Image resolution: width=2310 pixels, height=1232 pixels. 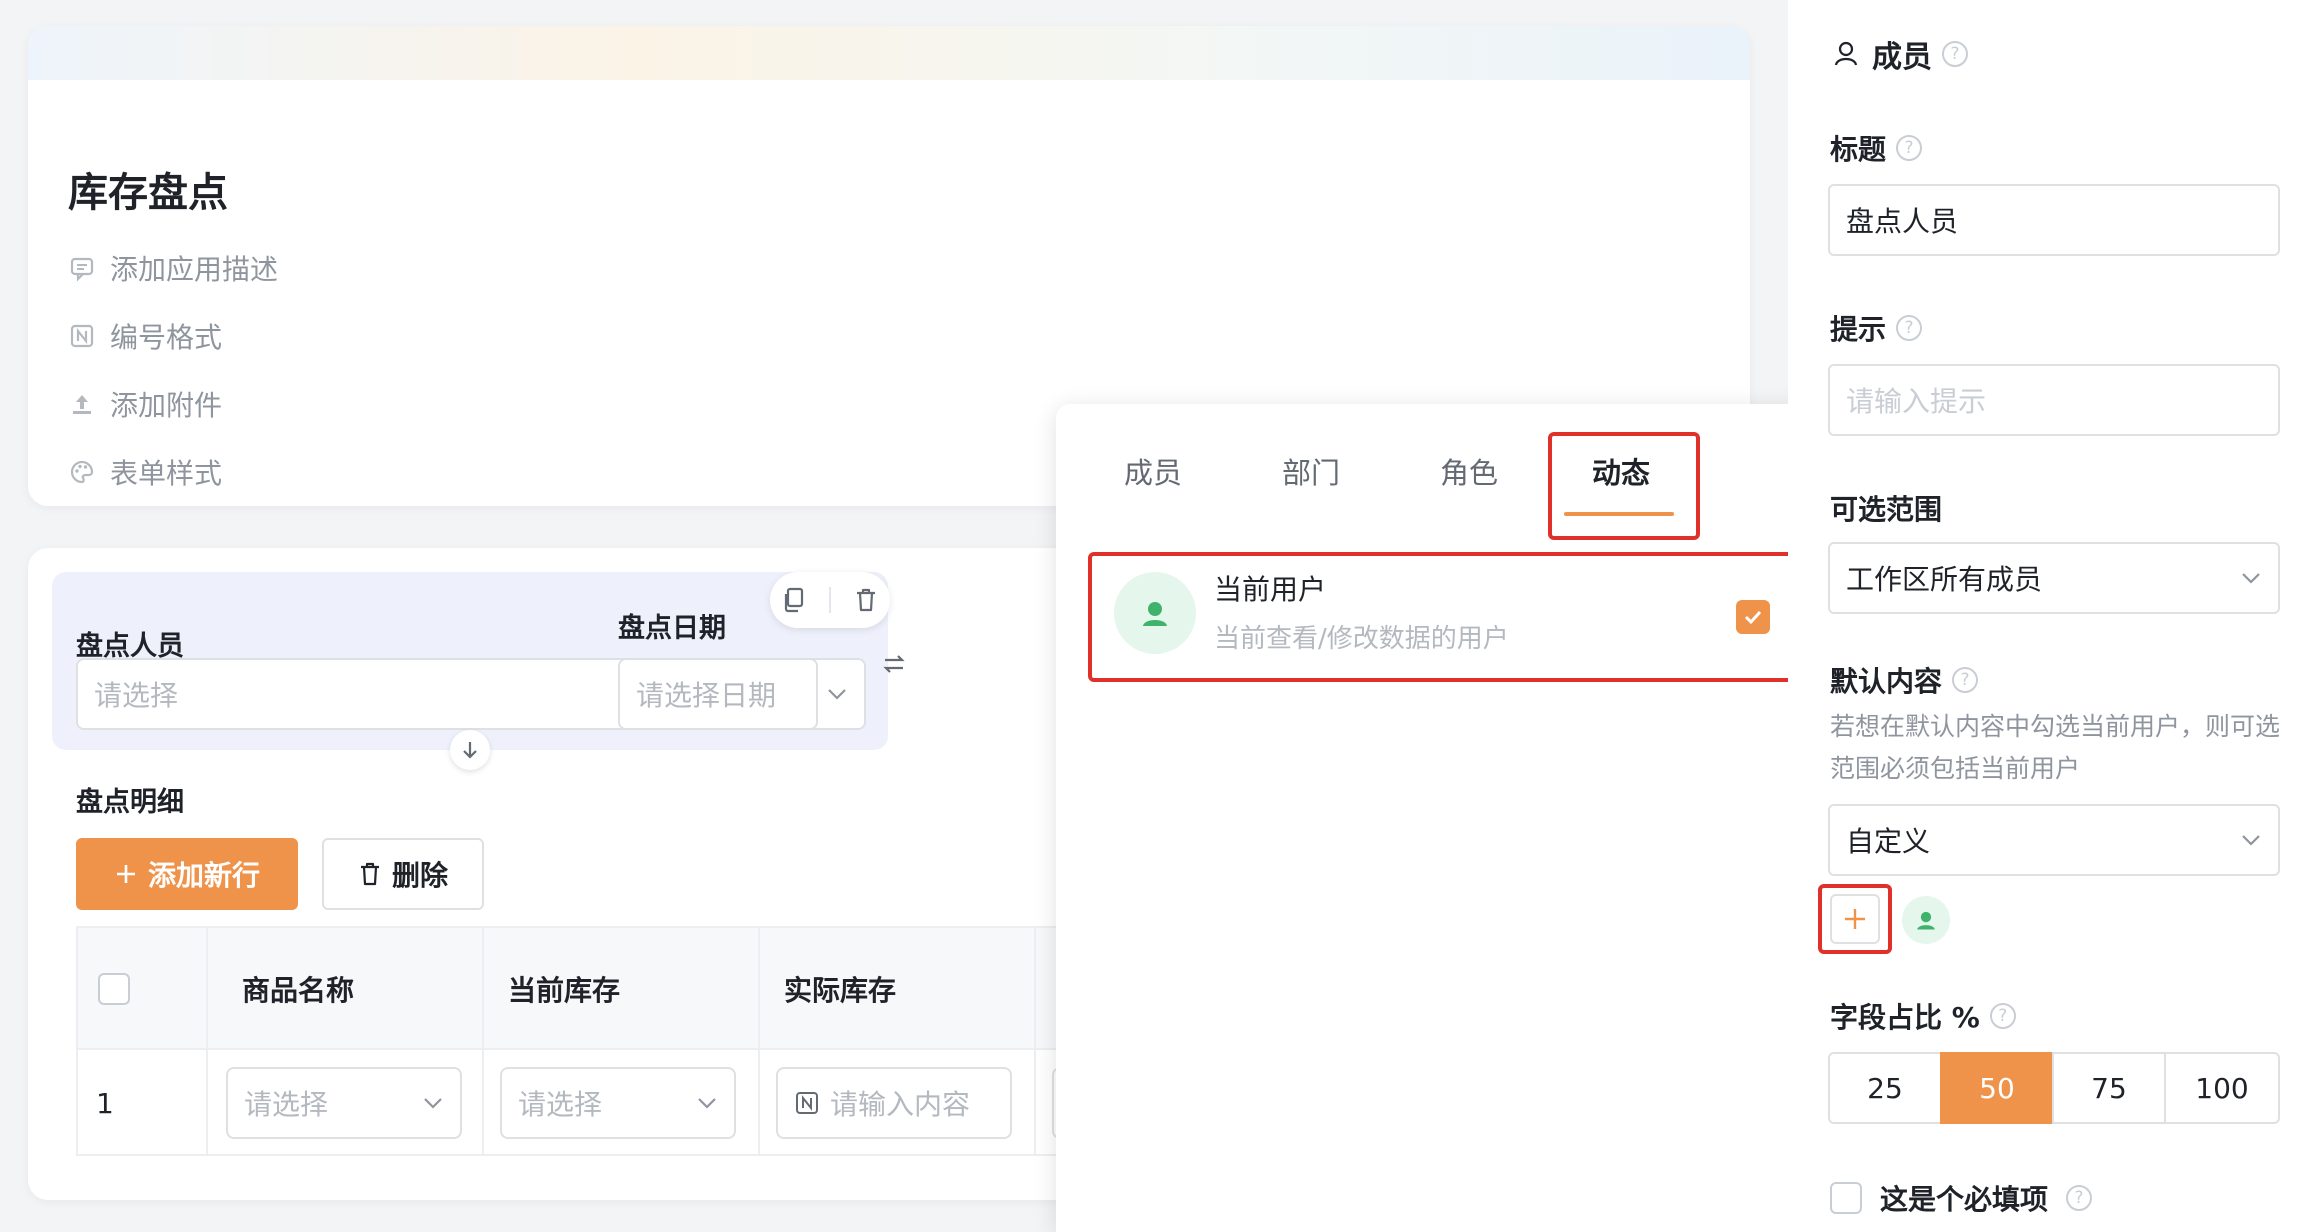 I want to click on panel-title: 成员, so click(x=1902, y=57).